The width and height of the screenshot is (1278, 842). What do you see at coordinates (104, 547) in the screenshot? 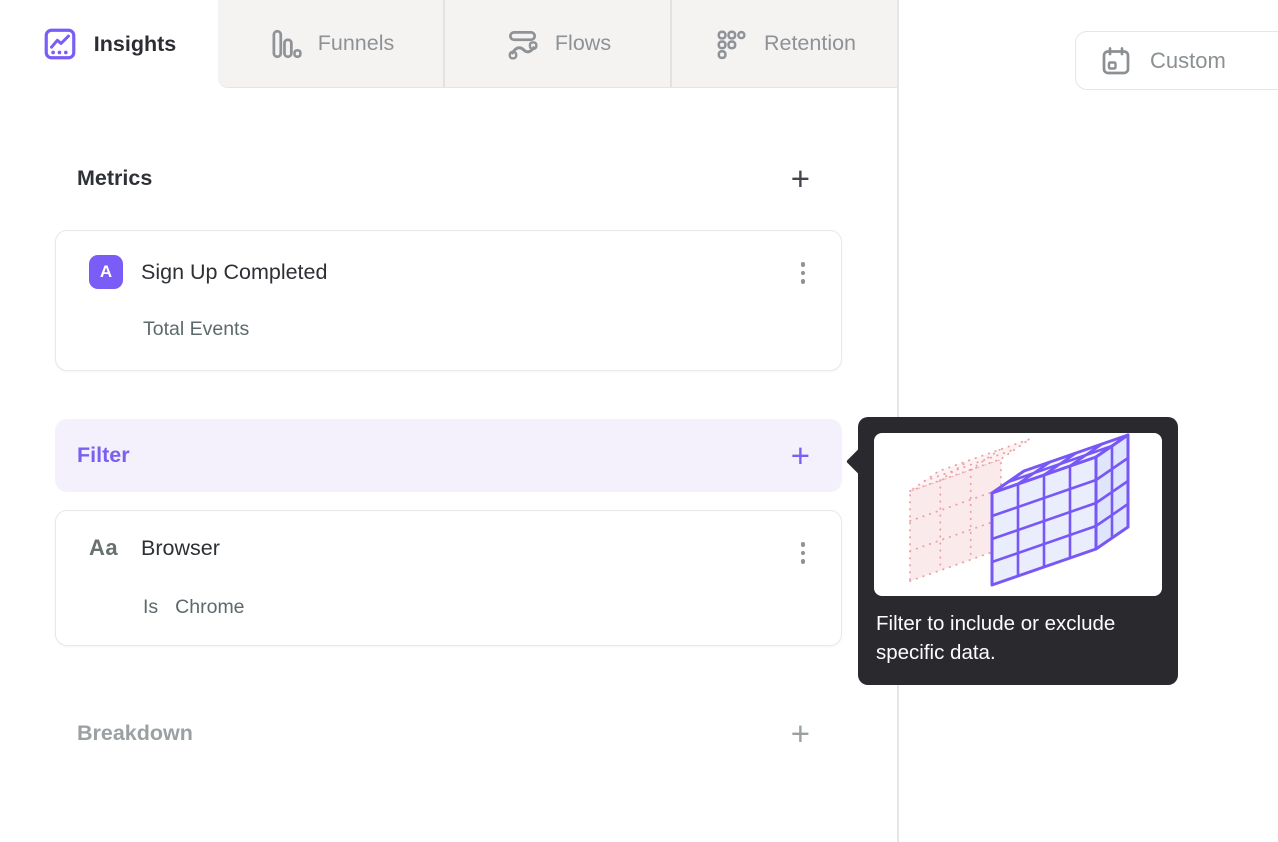
I see `text-property-icon: Aa` at bounding box center [104, 547].